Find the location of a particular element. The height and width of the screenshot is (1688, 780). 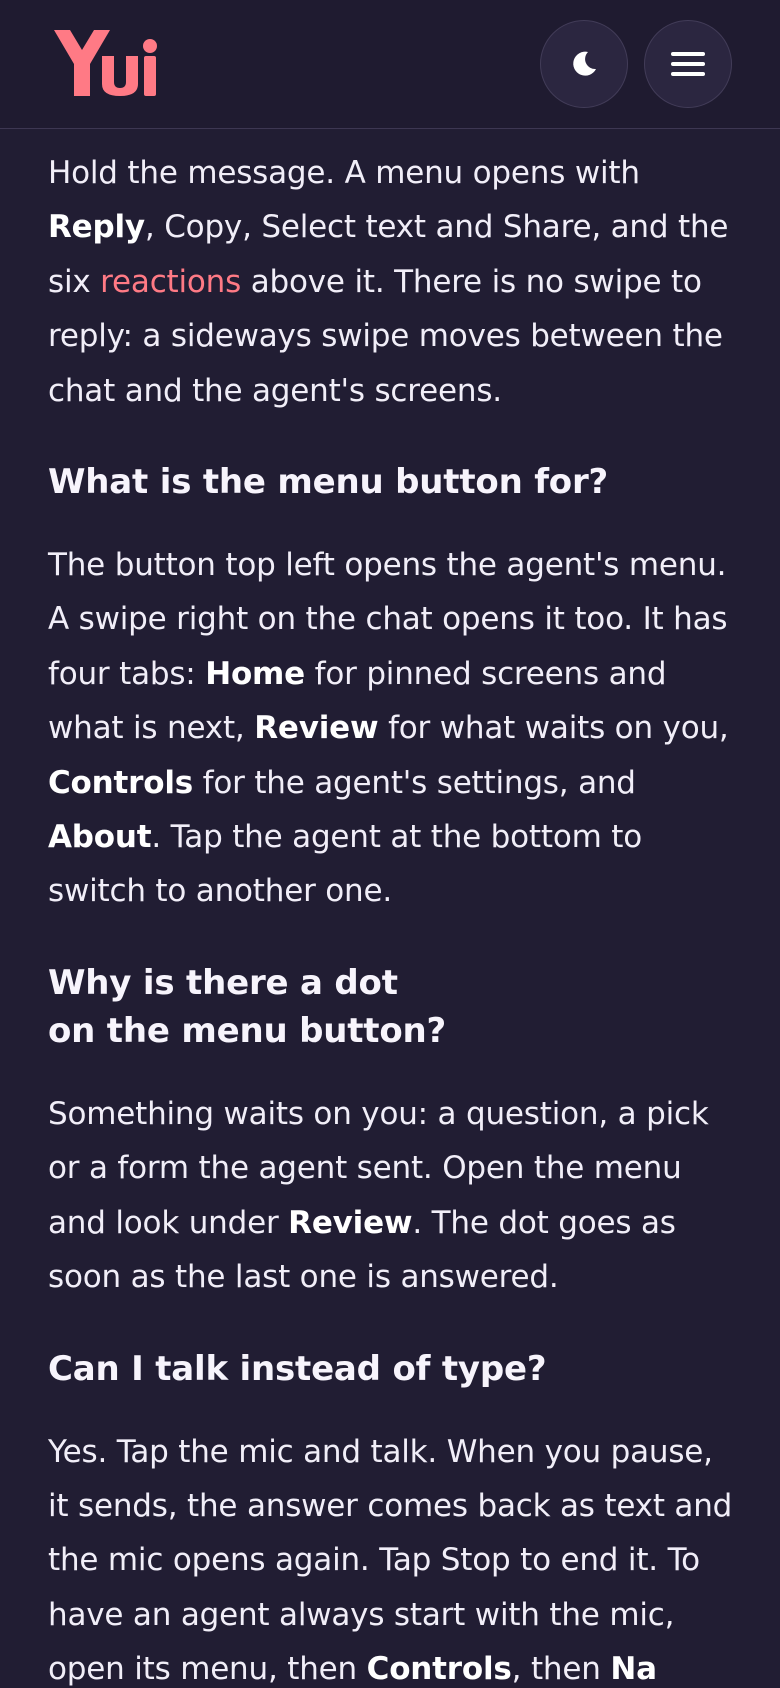

menu-button is located at coordinates (688, 64).